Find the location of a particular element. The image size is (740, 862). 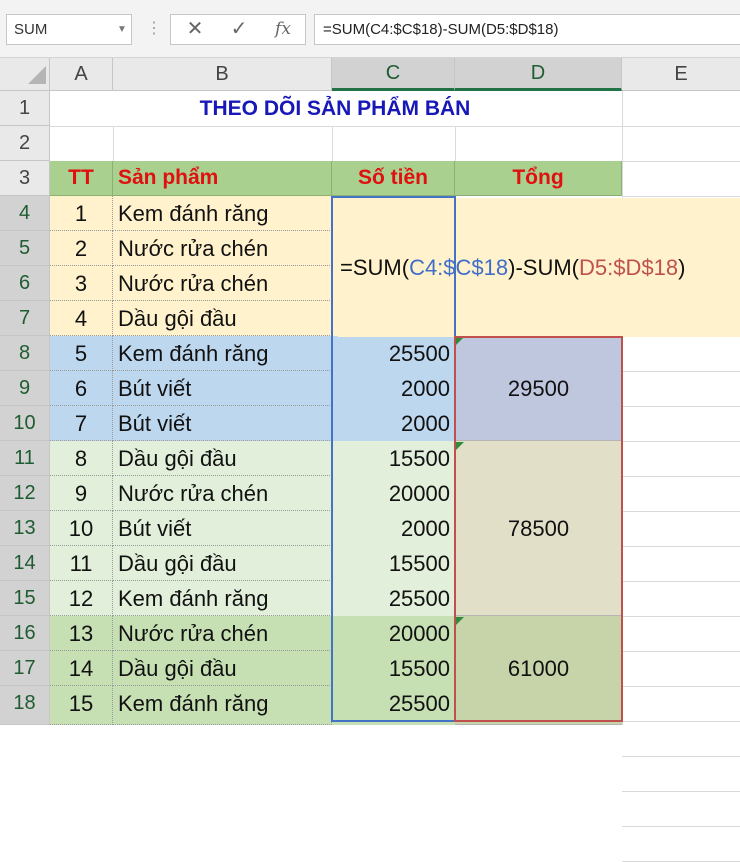

row-header: 7 is located at coordinates (25, 318).